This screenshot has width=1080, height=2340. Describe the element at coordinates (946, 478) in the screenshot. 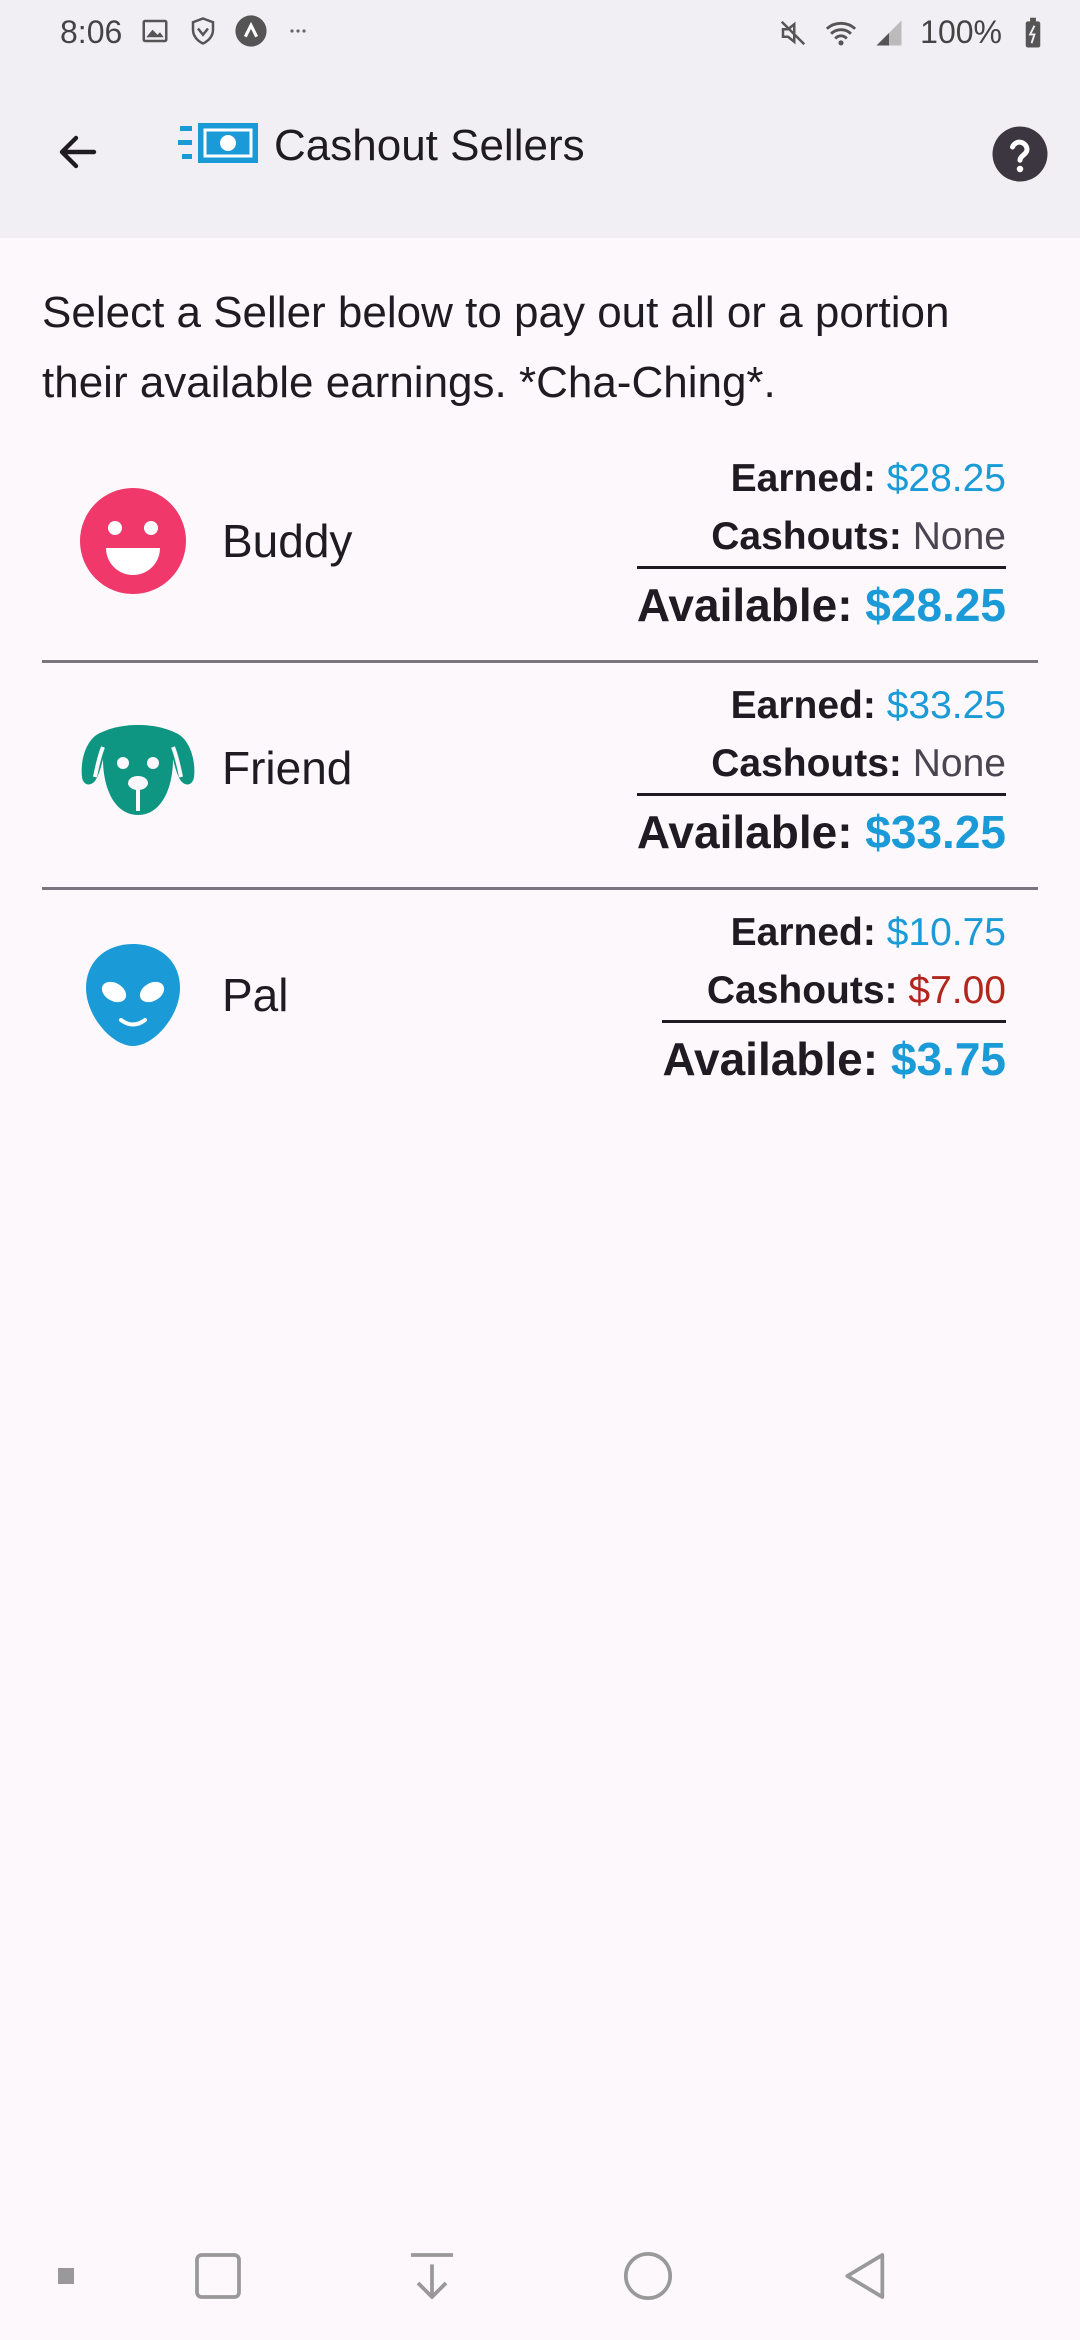

I see `earned-value: $28.25` at that location.